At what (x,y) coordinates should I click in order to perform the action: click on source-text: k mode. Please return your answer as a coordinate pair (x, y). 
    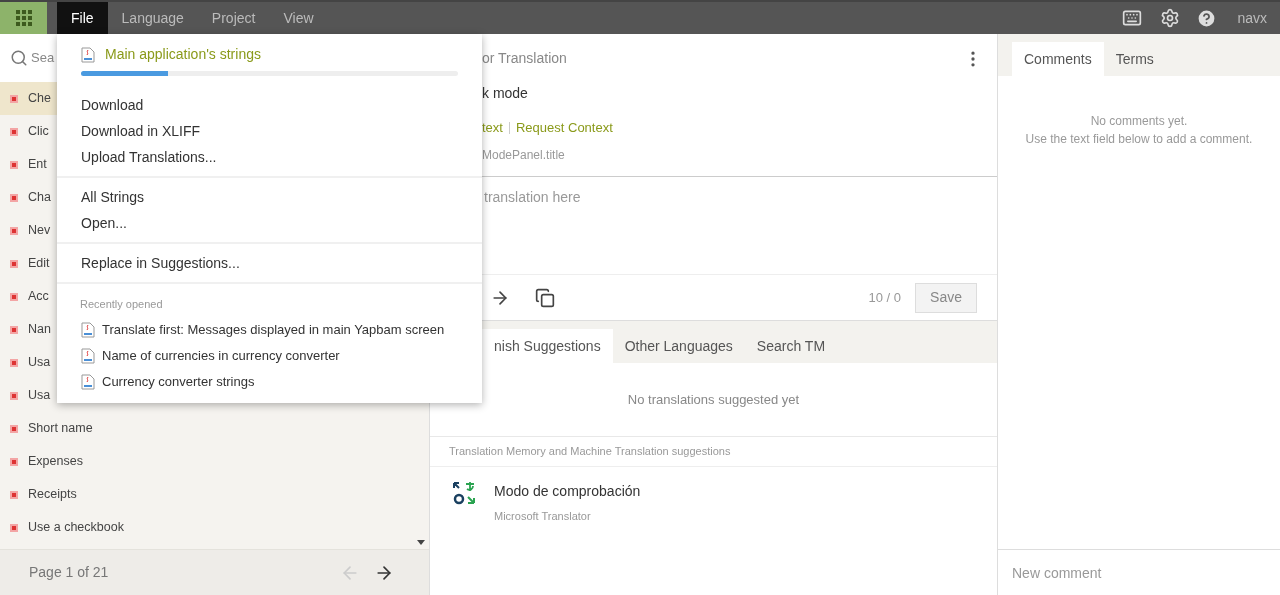
    Looking at the image, I should click on (505, 93).